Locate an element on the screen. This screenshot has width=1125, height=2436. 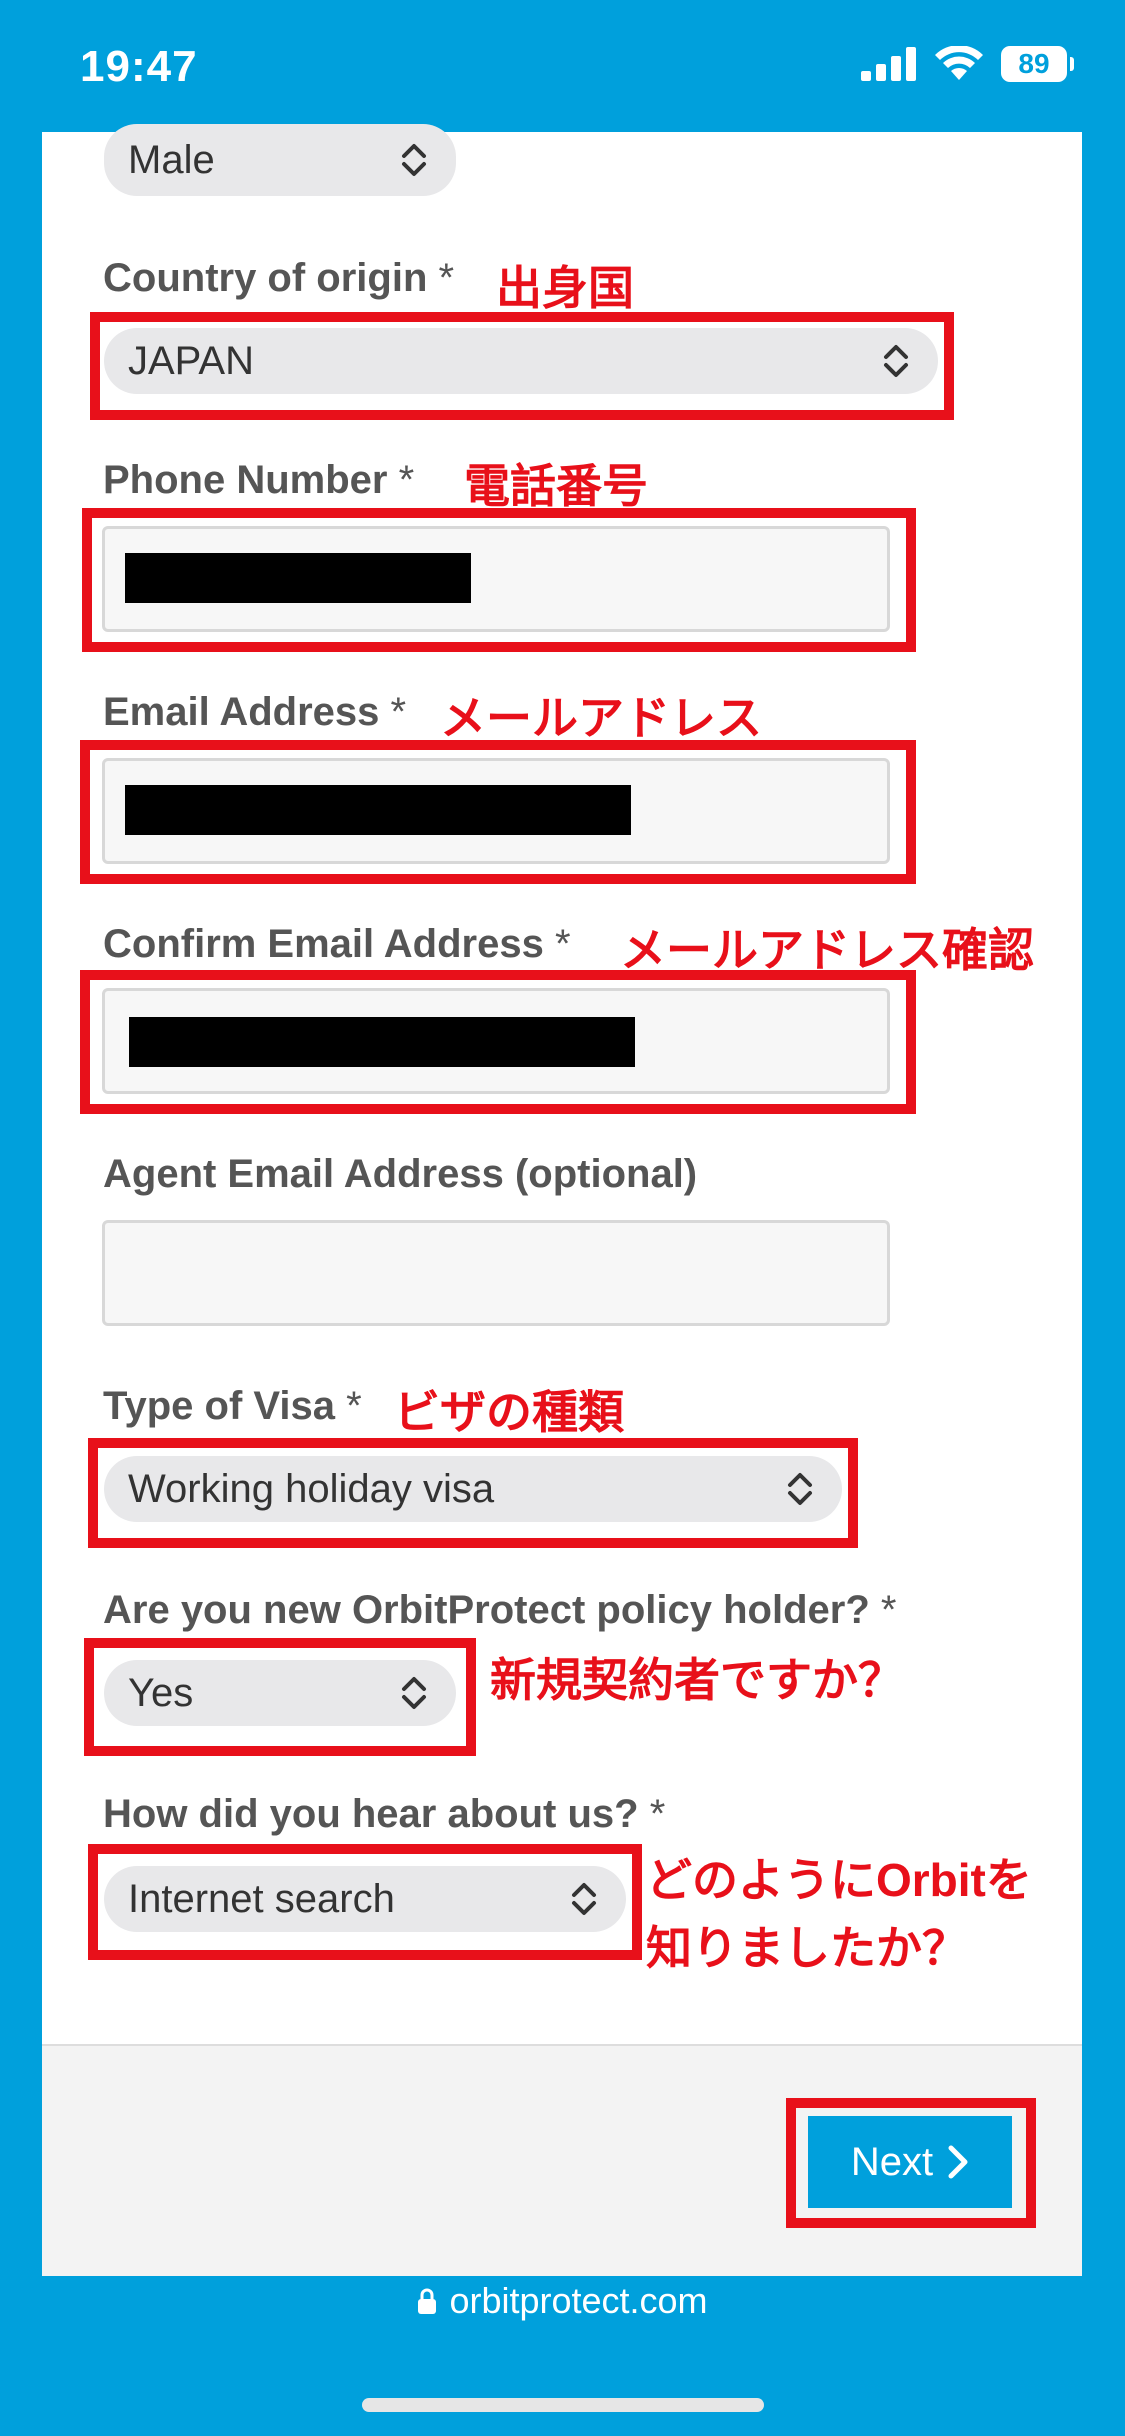
hear-label: How did you hear about us? * is located at coordinates (384, 1814).